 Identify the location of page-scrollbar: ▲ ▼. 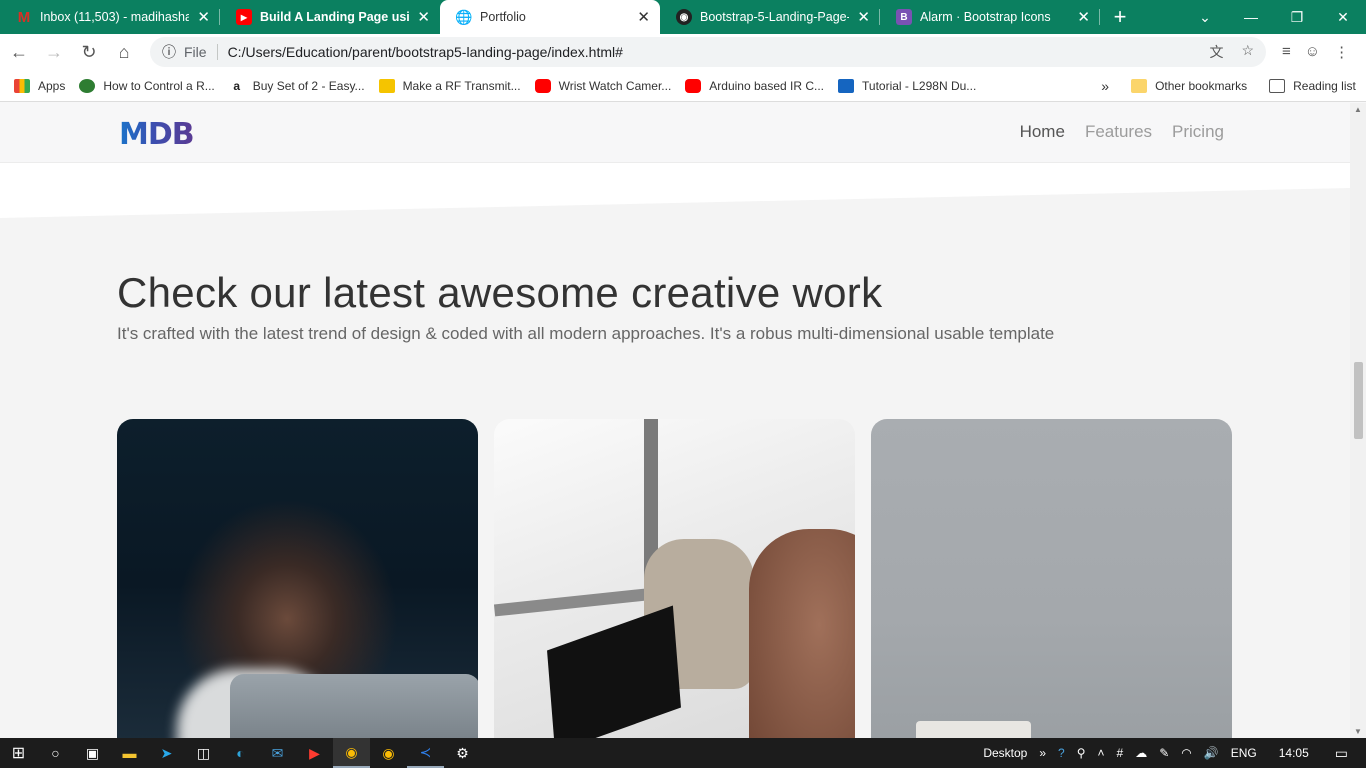
(1358, 420).